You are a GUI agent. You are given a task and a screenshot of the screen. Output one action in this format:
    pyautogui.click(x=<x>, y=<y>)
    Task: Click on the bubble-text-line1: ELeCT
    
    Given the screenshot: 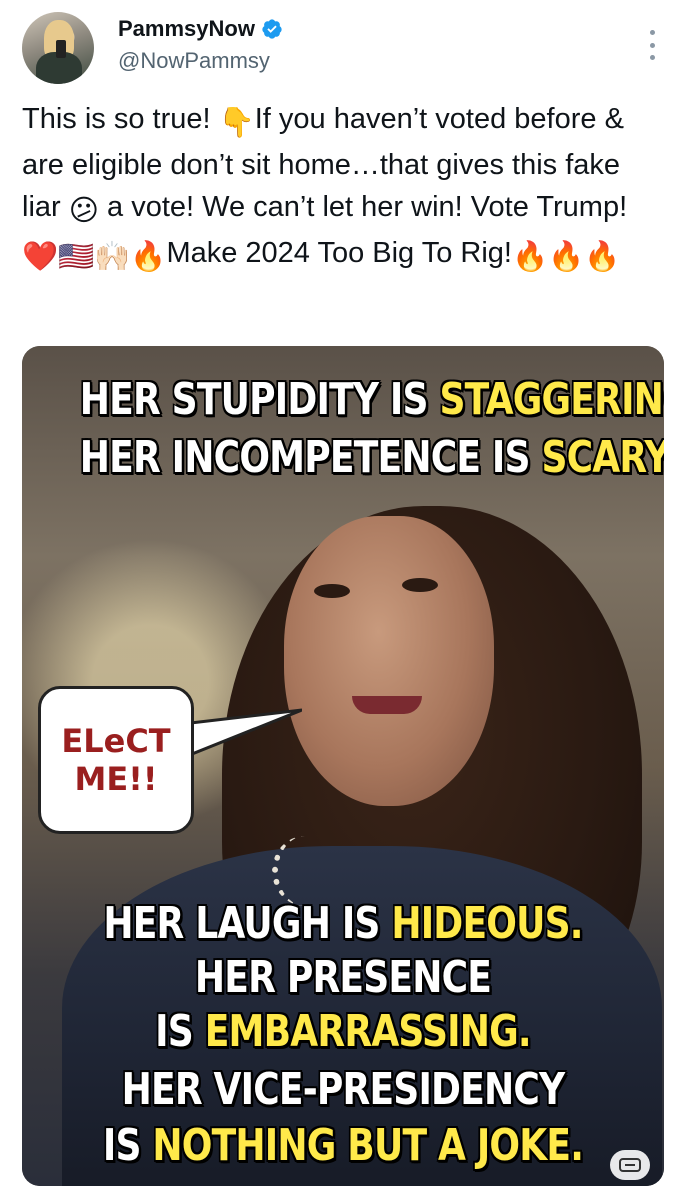 What is the action you would take?
    pyautogui.click(x=116, y=741)
    